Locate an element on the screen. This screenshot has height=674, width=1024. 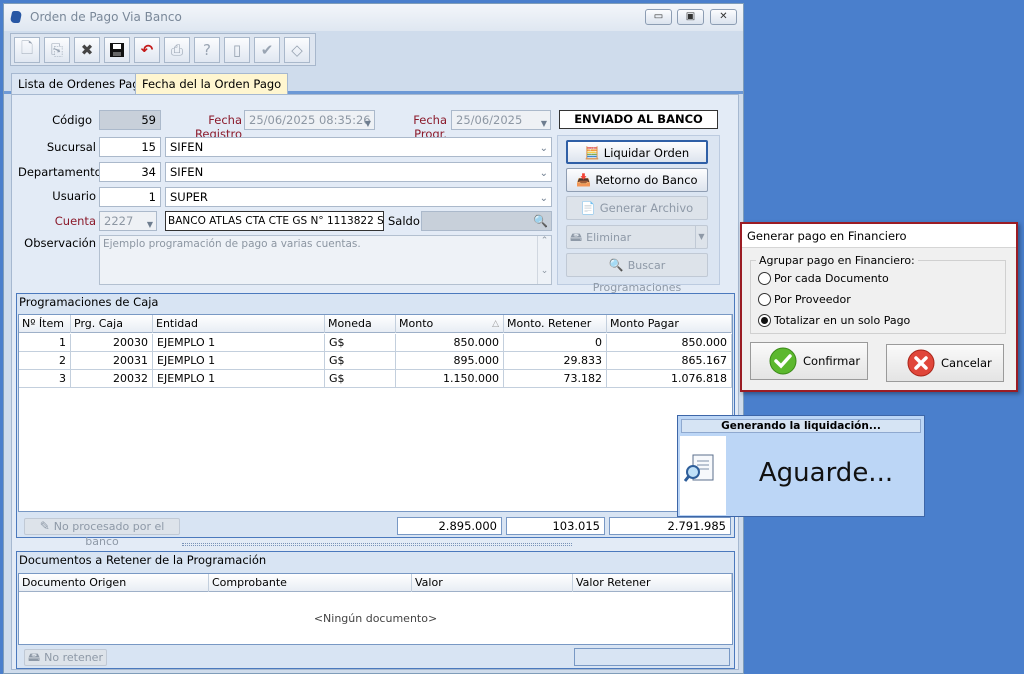
cell-entidad: EJEMPLO 1 is located at coordinates (239, 379).